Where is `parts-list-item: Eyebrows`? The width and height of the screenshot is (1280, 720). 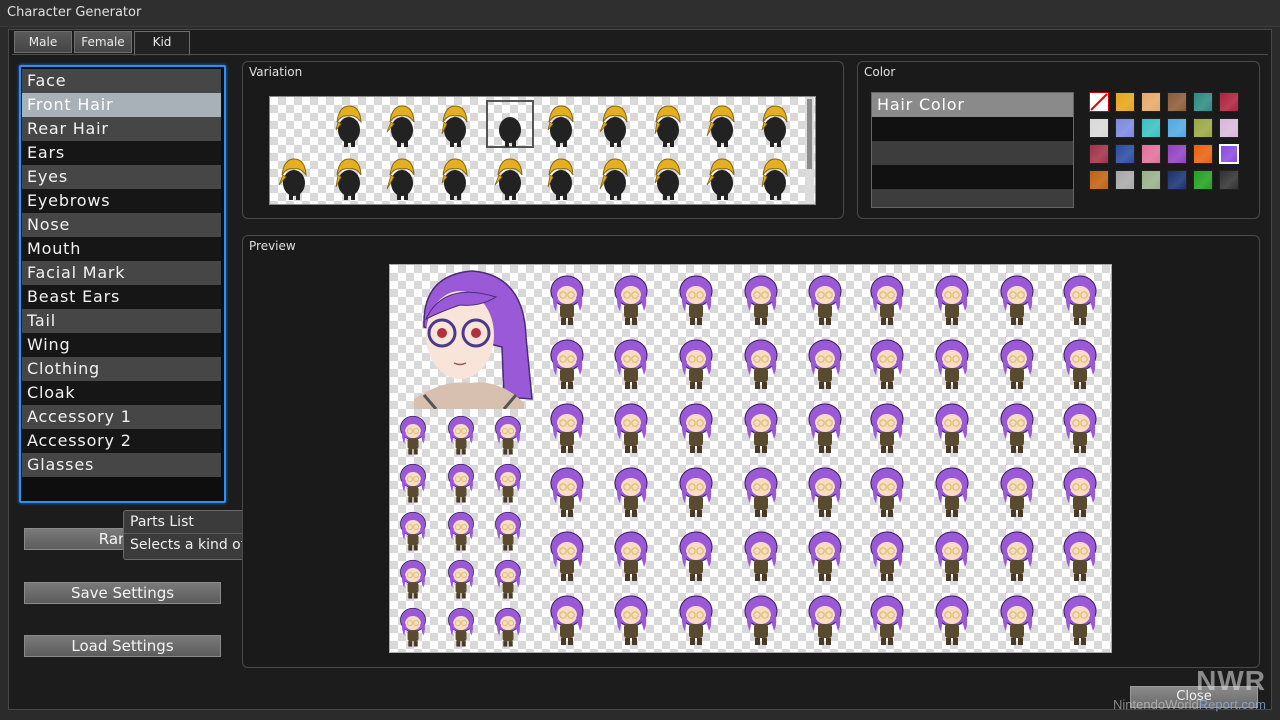
parts-list-item: Eyebrows is located at coordinates (121, 201).